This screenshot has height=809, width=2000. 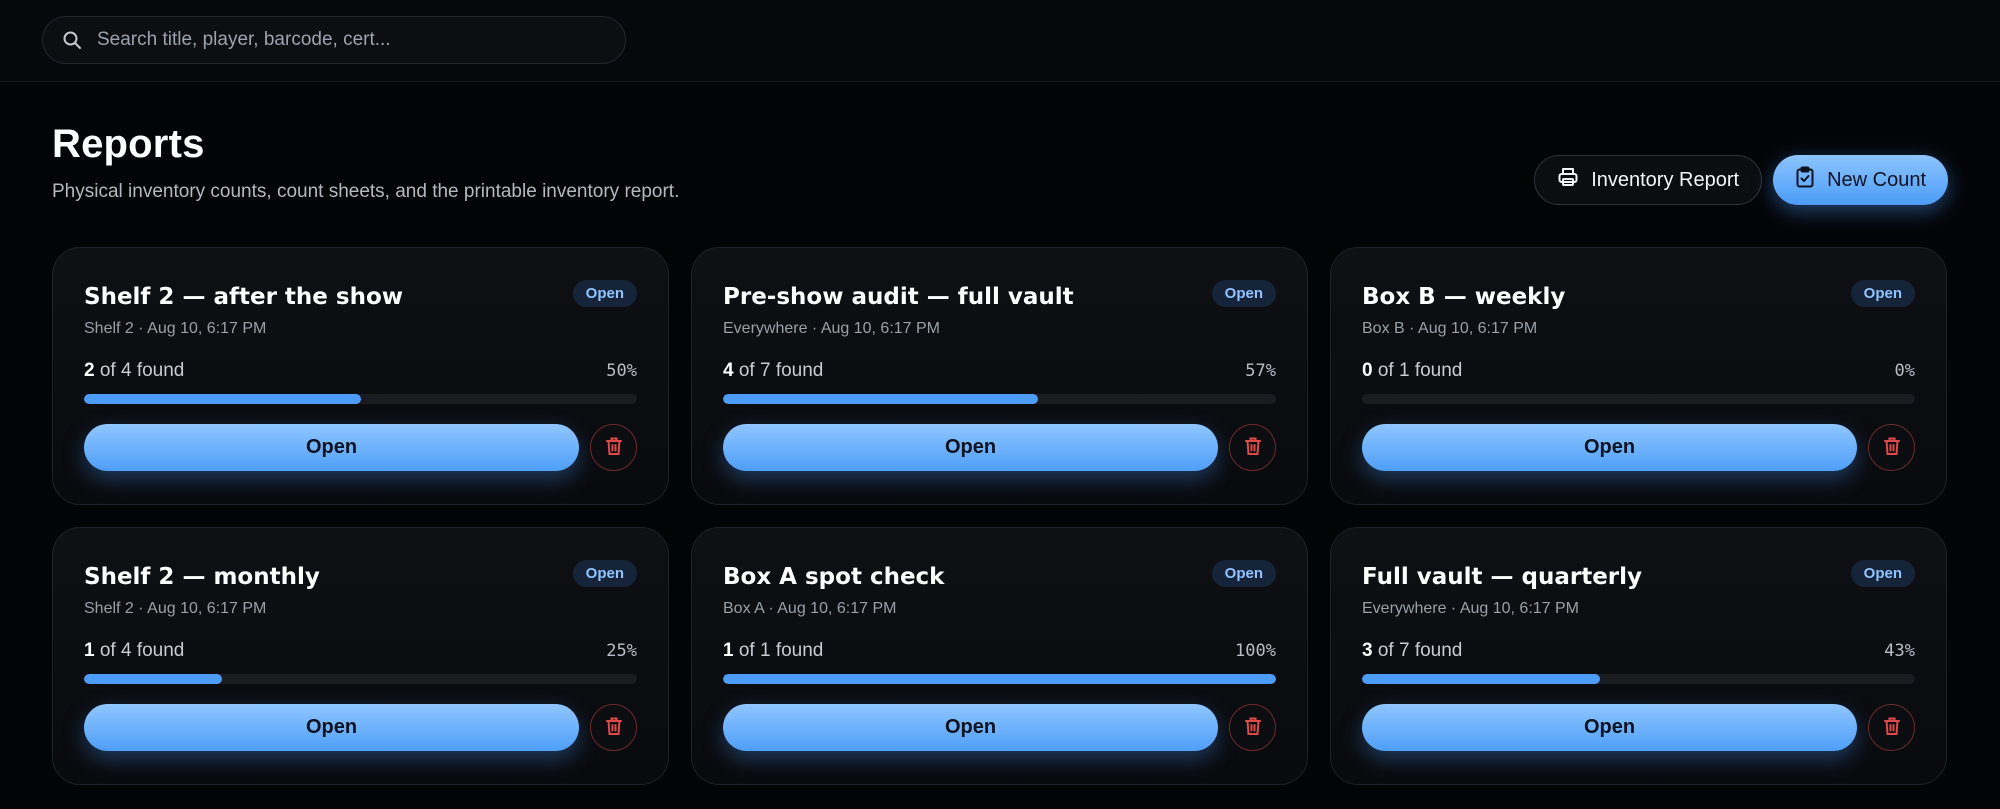 I want to click on search-input, so click(x=337, y=40).